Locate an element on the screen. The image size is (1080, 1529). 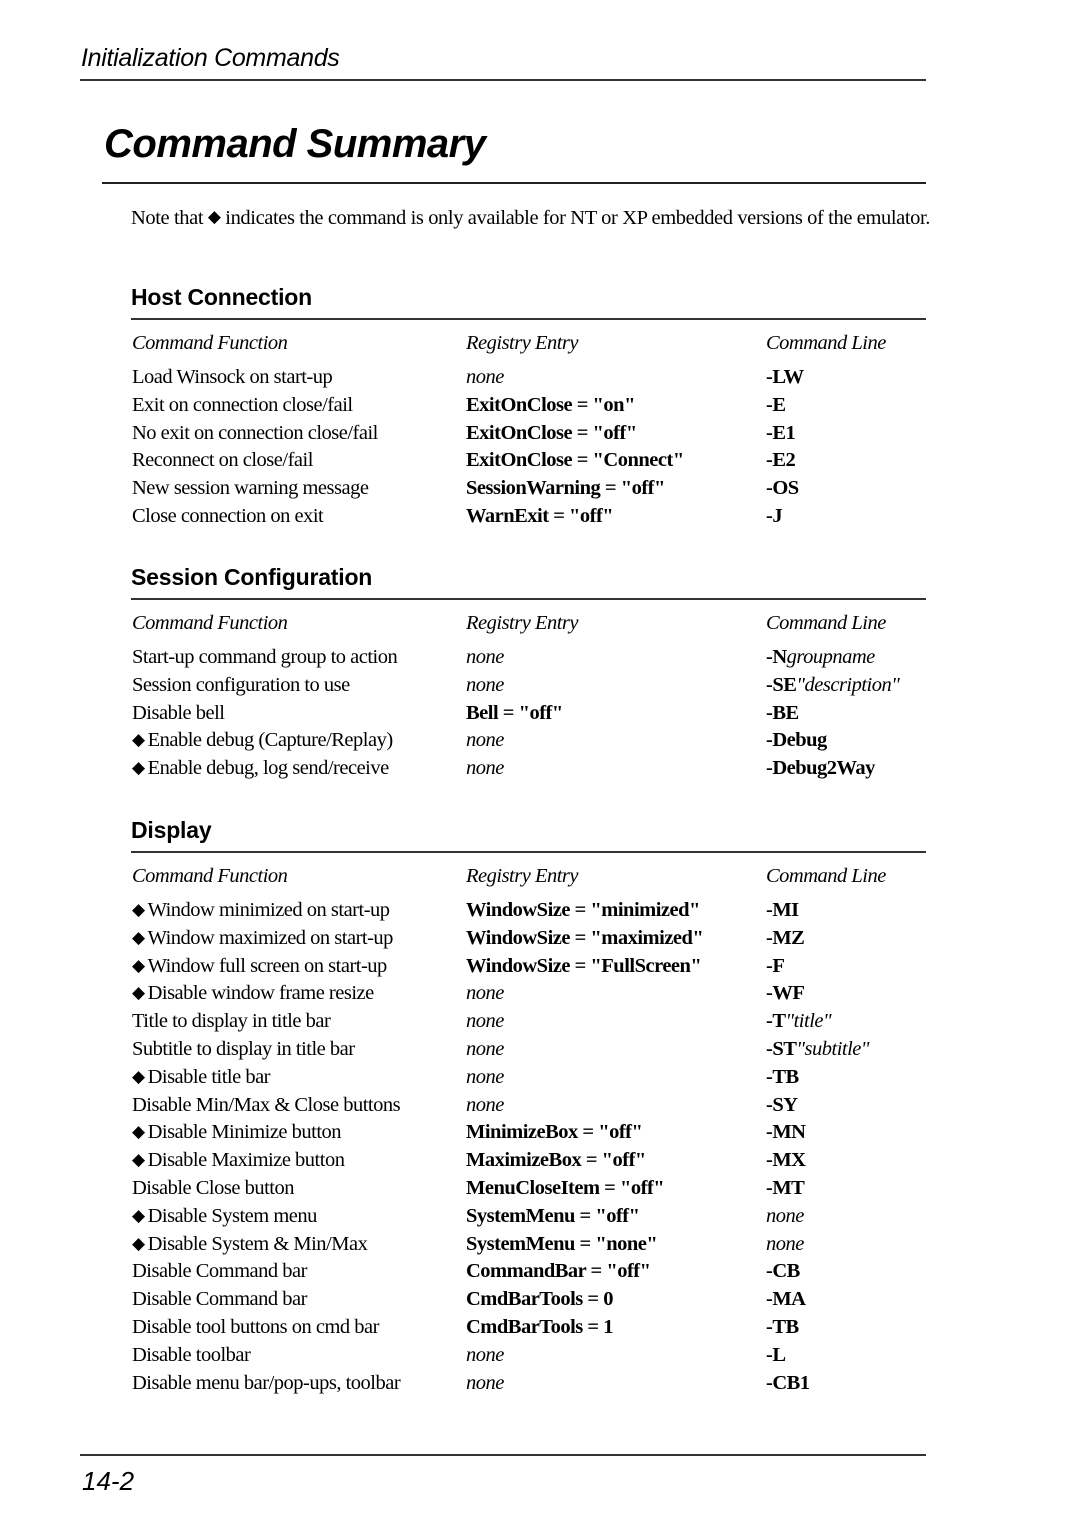
running-head: Initialization Commands is located at coordinates (210, 58).